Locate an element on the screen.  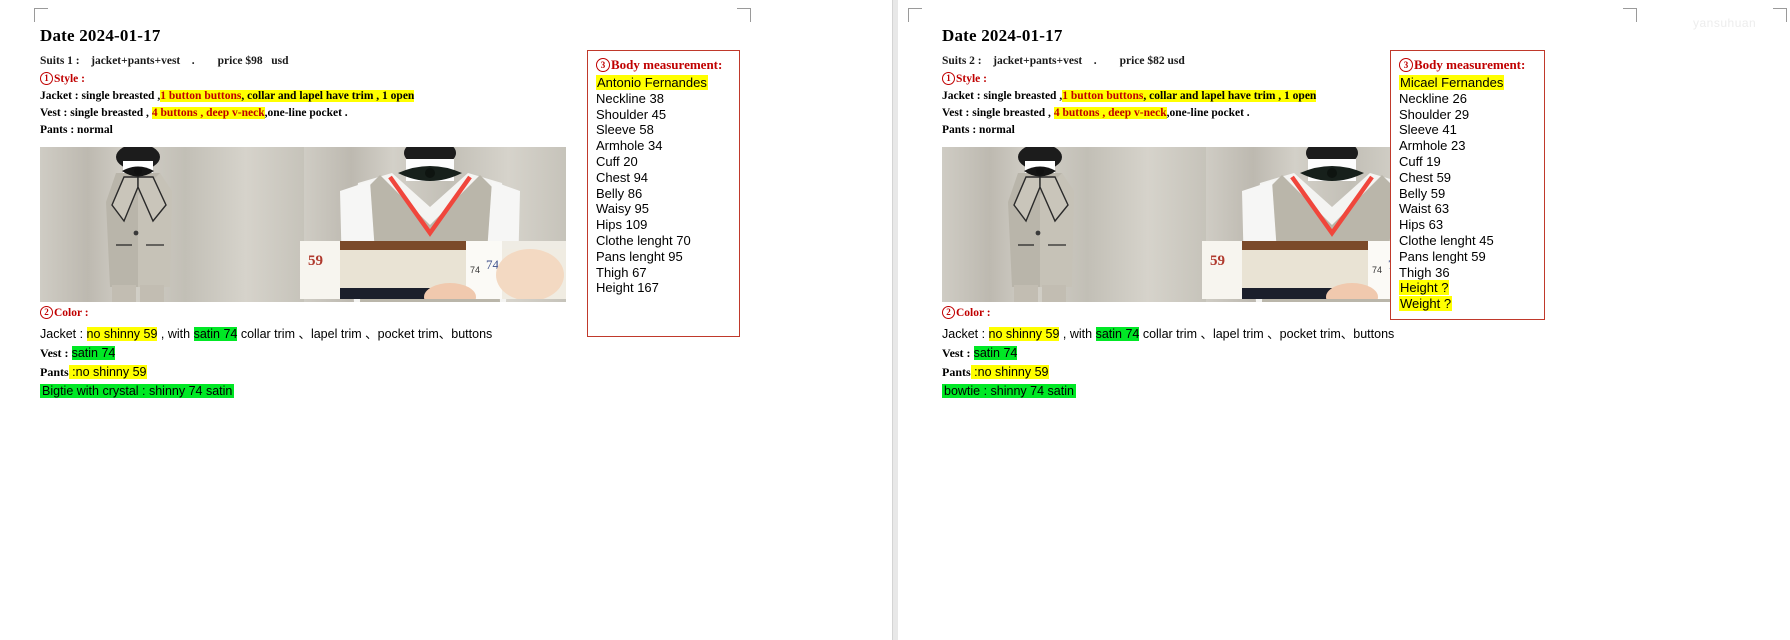
measurement-item: Pans lenght 95 is located at coordinates (639, 256).